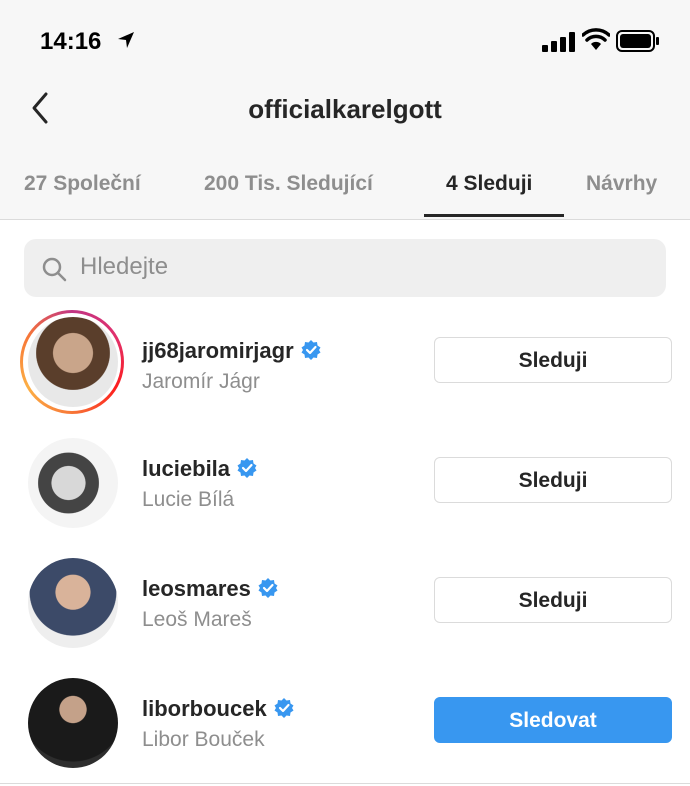  I want to click on tab-mutual: 27 Společní, so click(82, 184).